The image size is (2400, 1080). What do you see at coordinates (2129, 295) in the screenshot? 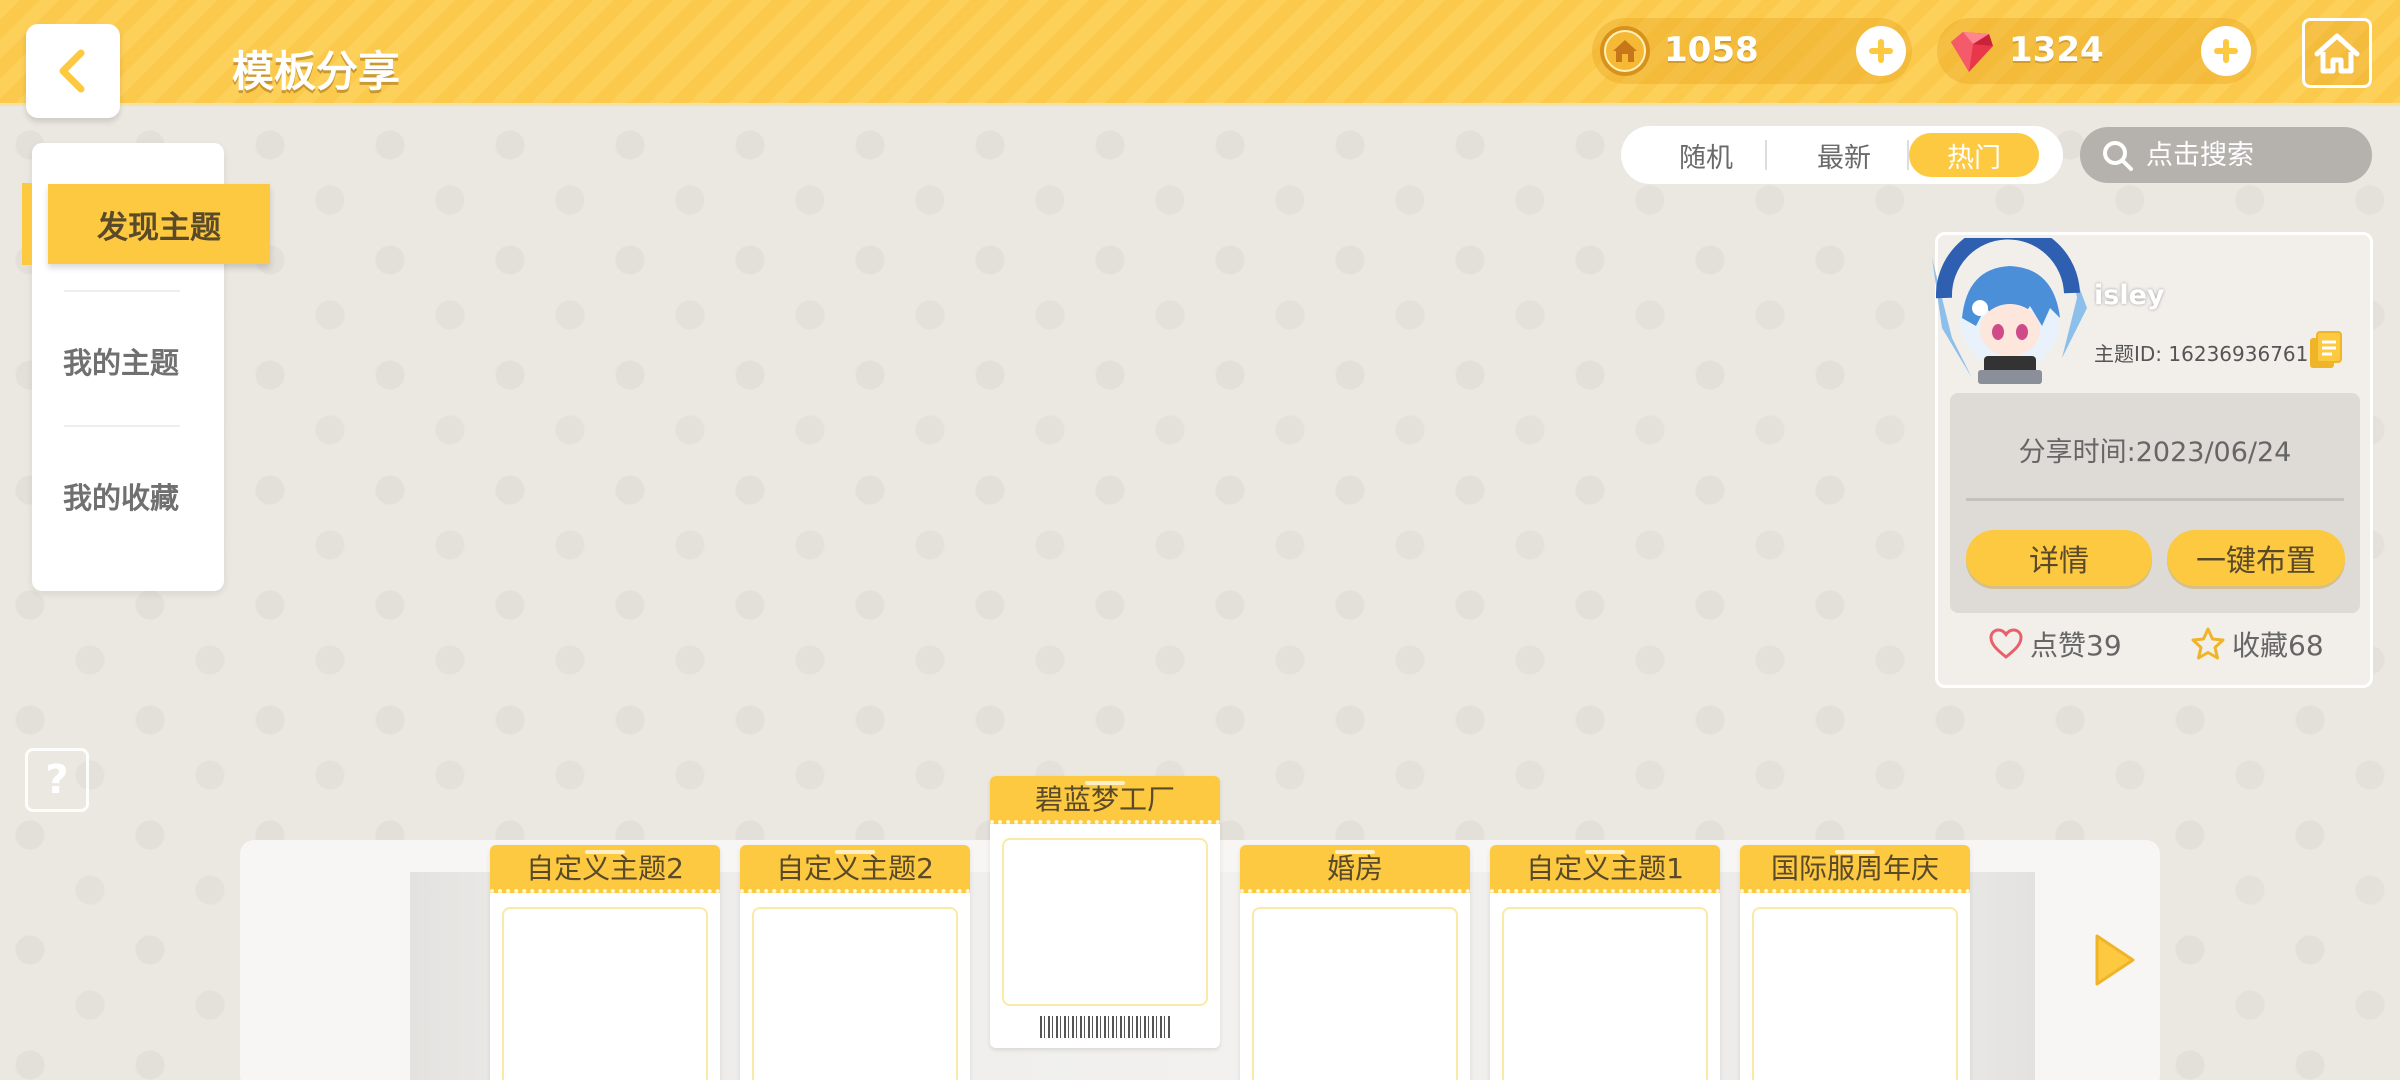
I see `author-name: isley` at bounding box center [2129, 295].